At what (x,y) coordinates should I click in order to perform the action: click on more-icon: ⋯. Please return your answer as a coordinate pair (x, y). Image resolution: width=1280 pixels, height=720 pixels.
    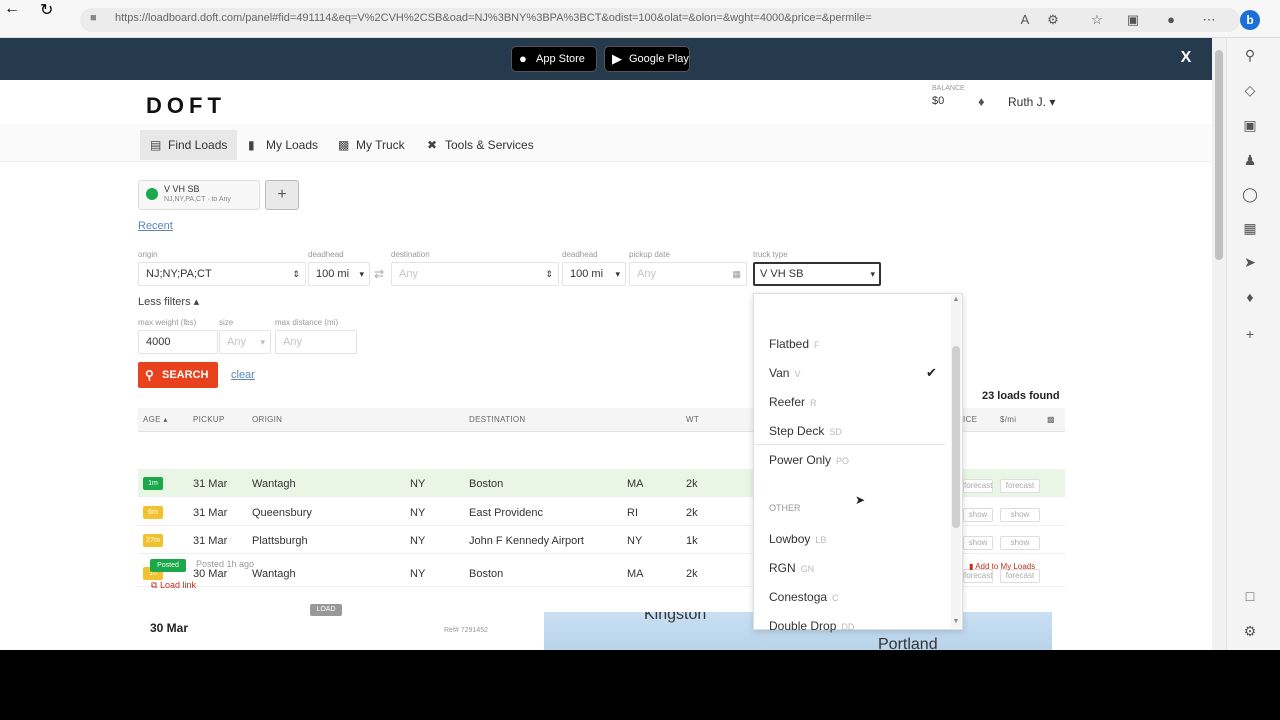
    Looking at the image, I should click on (1209, 20).